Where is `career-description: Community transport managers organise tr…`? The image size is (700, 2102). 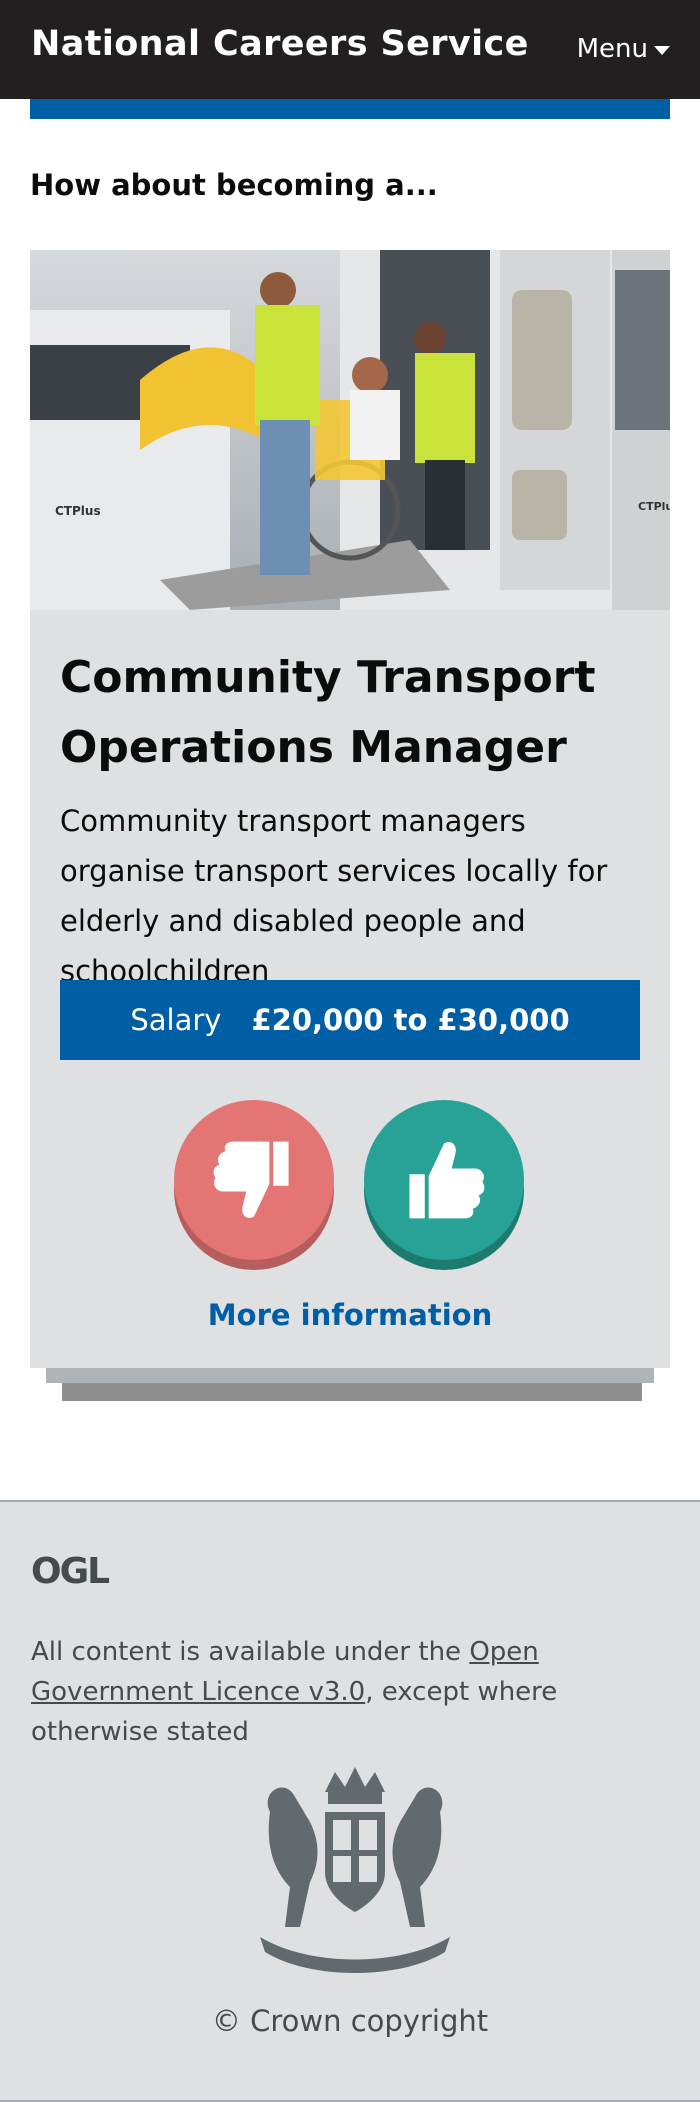
career-description: Community transport managers organise tr… is located at coordinates (334, 896).